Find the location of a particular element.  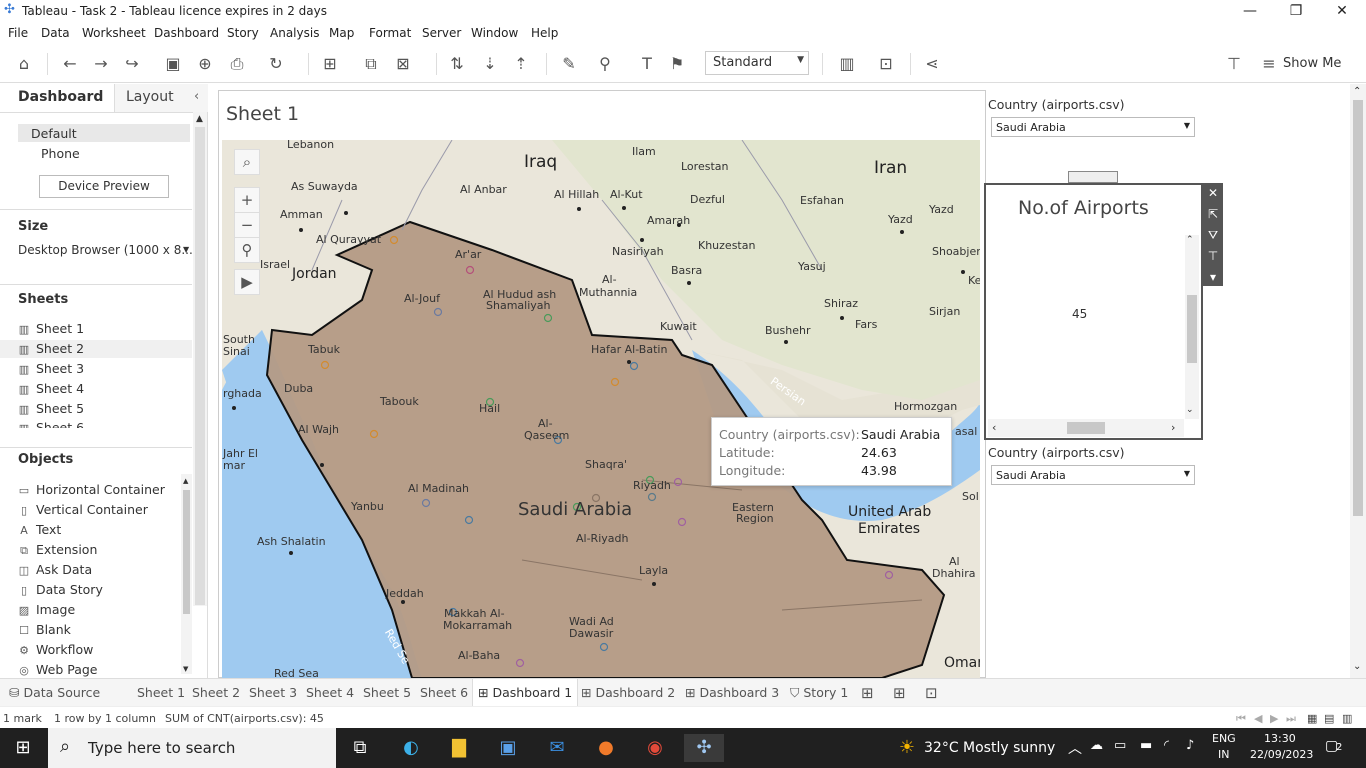

scroll-down-icon: ⌄ is located at coordinates (1190, 410).